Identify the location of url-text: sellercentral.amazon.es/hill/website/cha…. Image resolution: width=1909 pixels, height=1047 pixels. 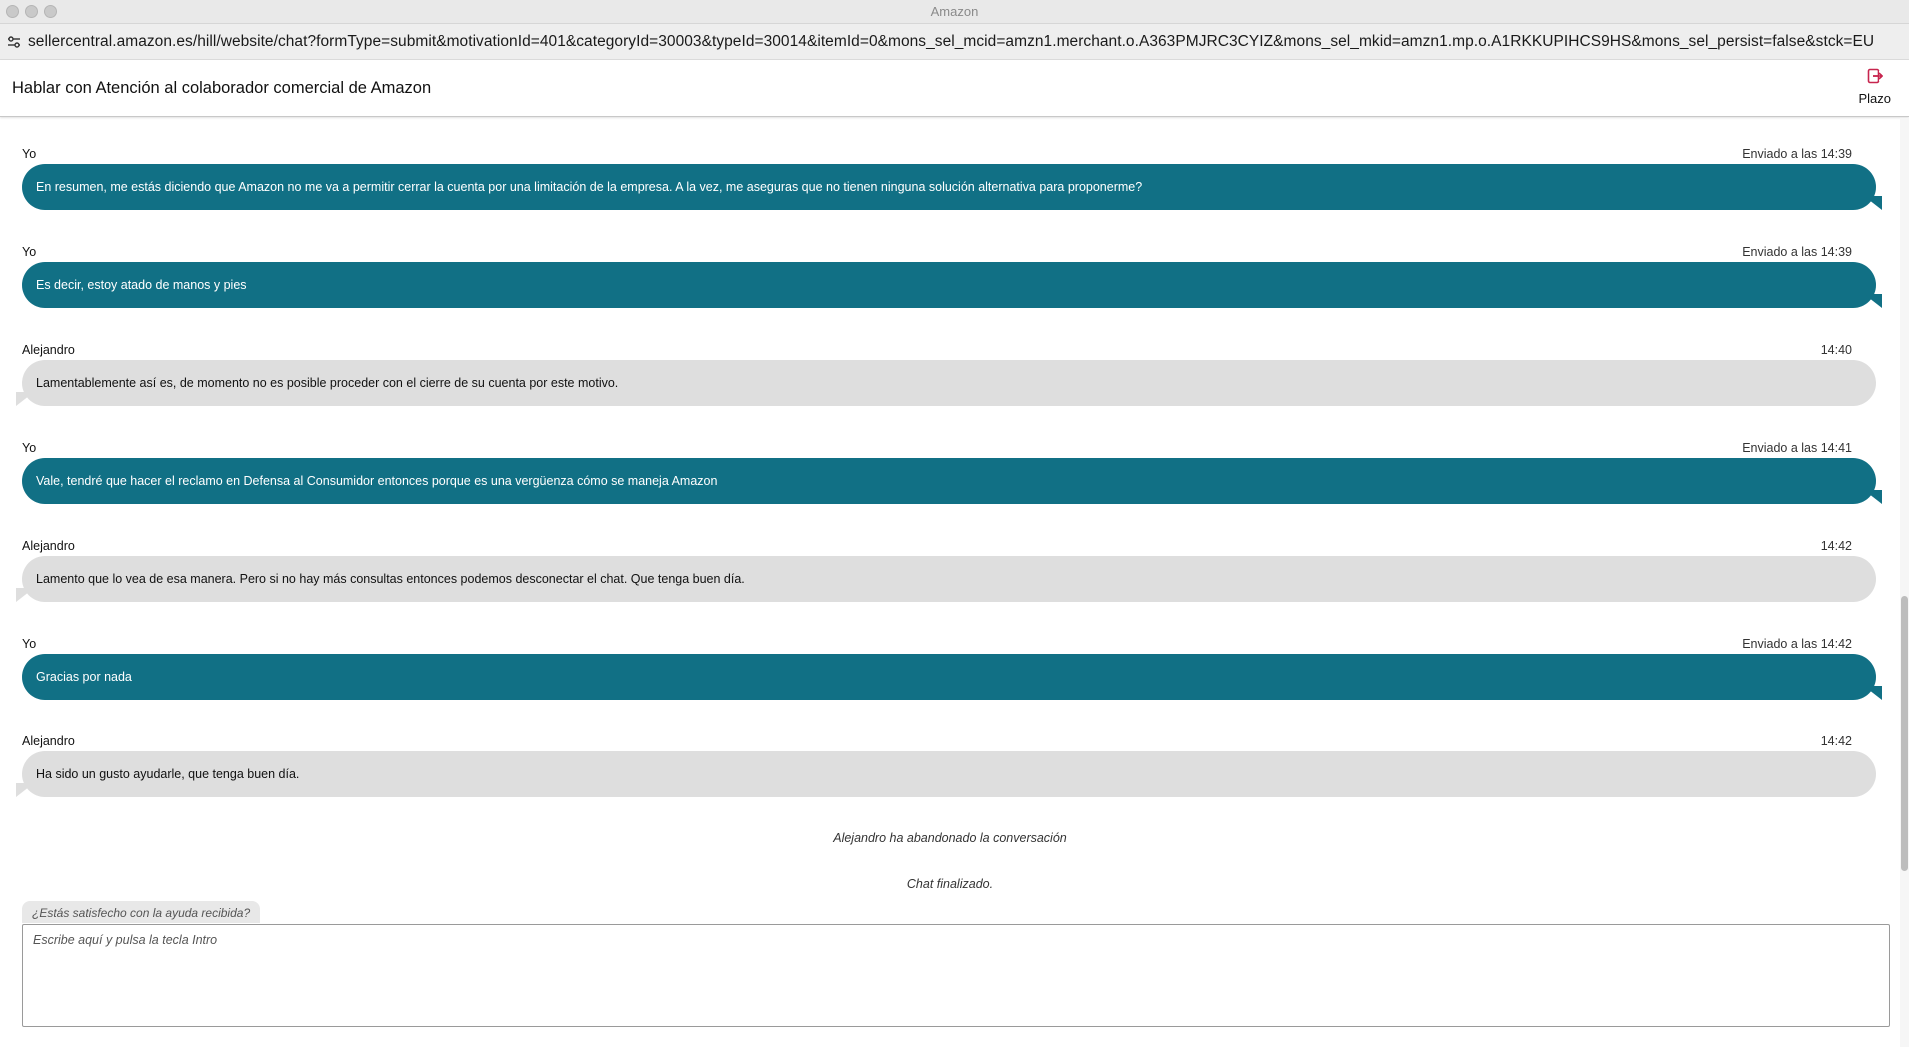
(951, 42).